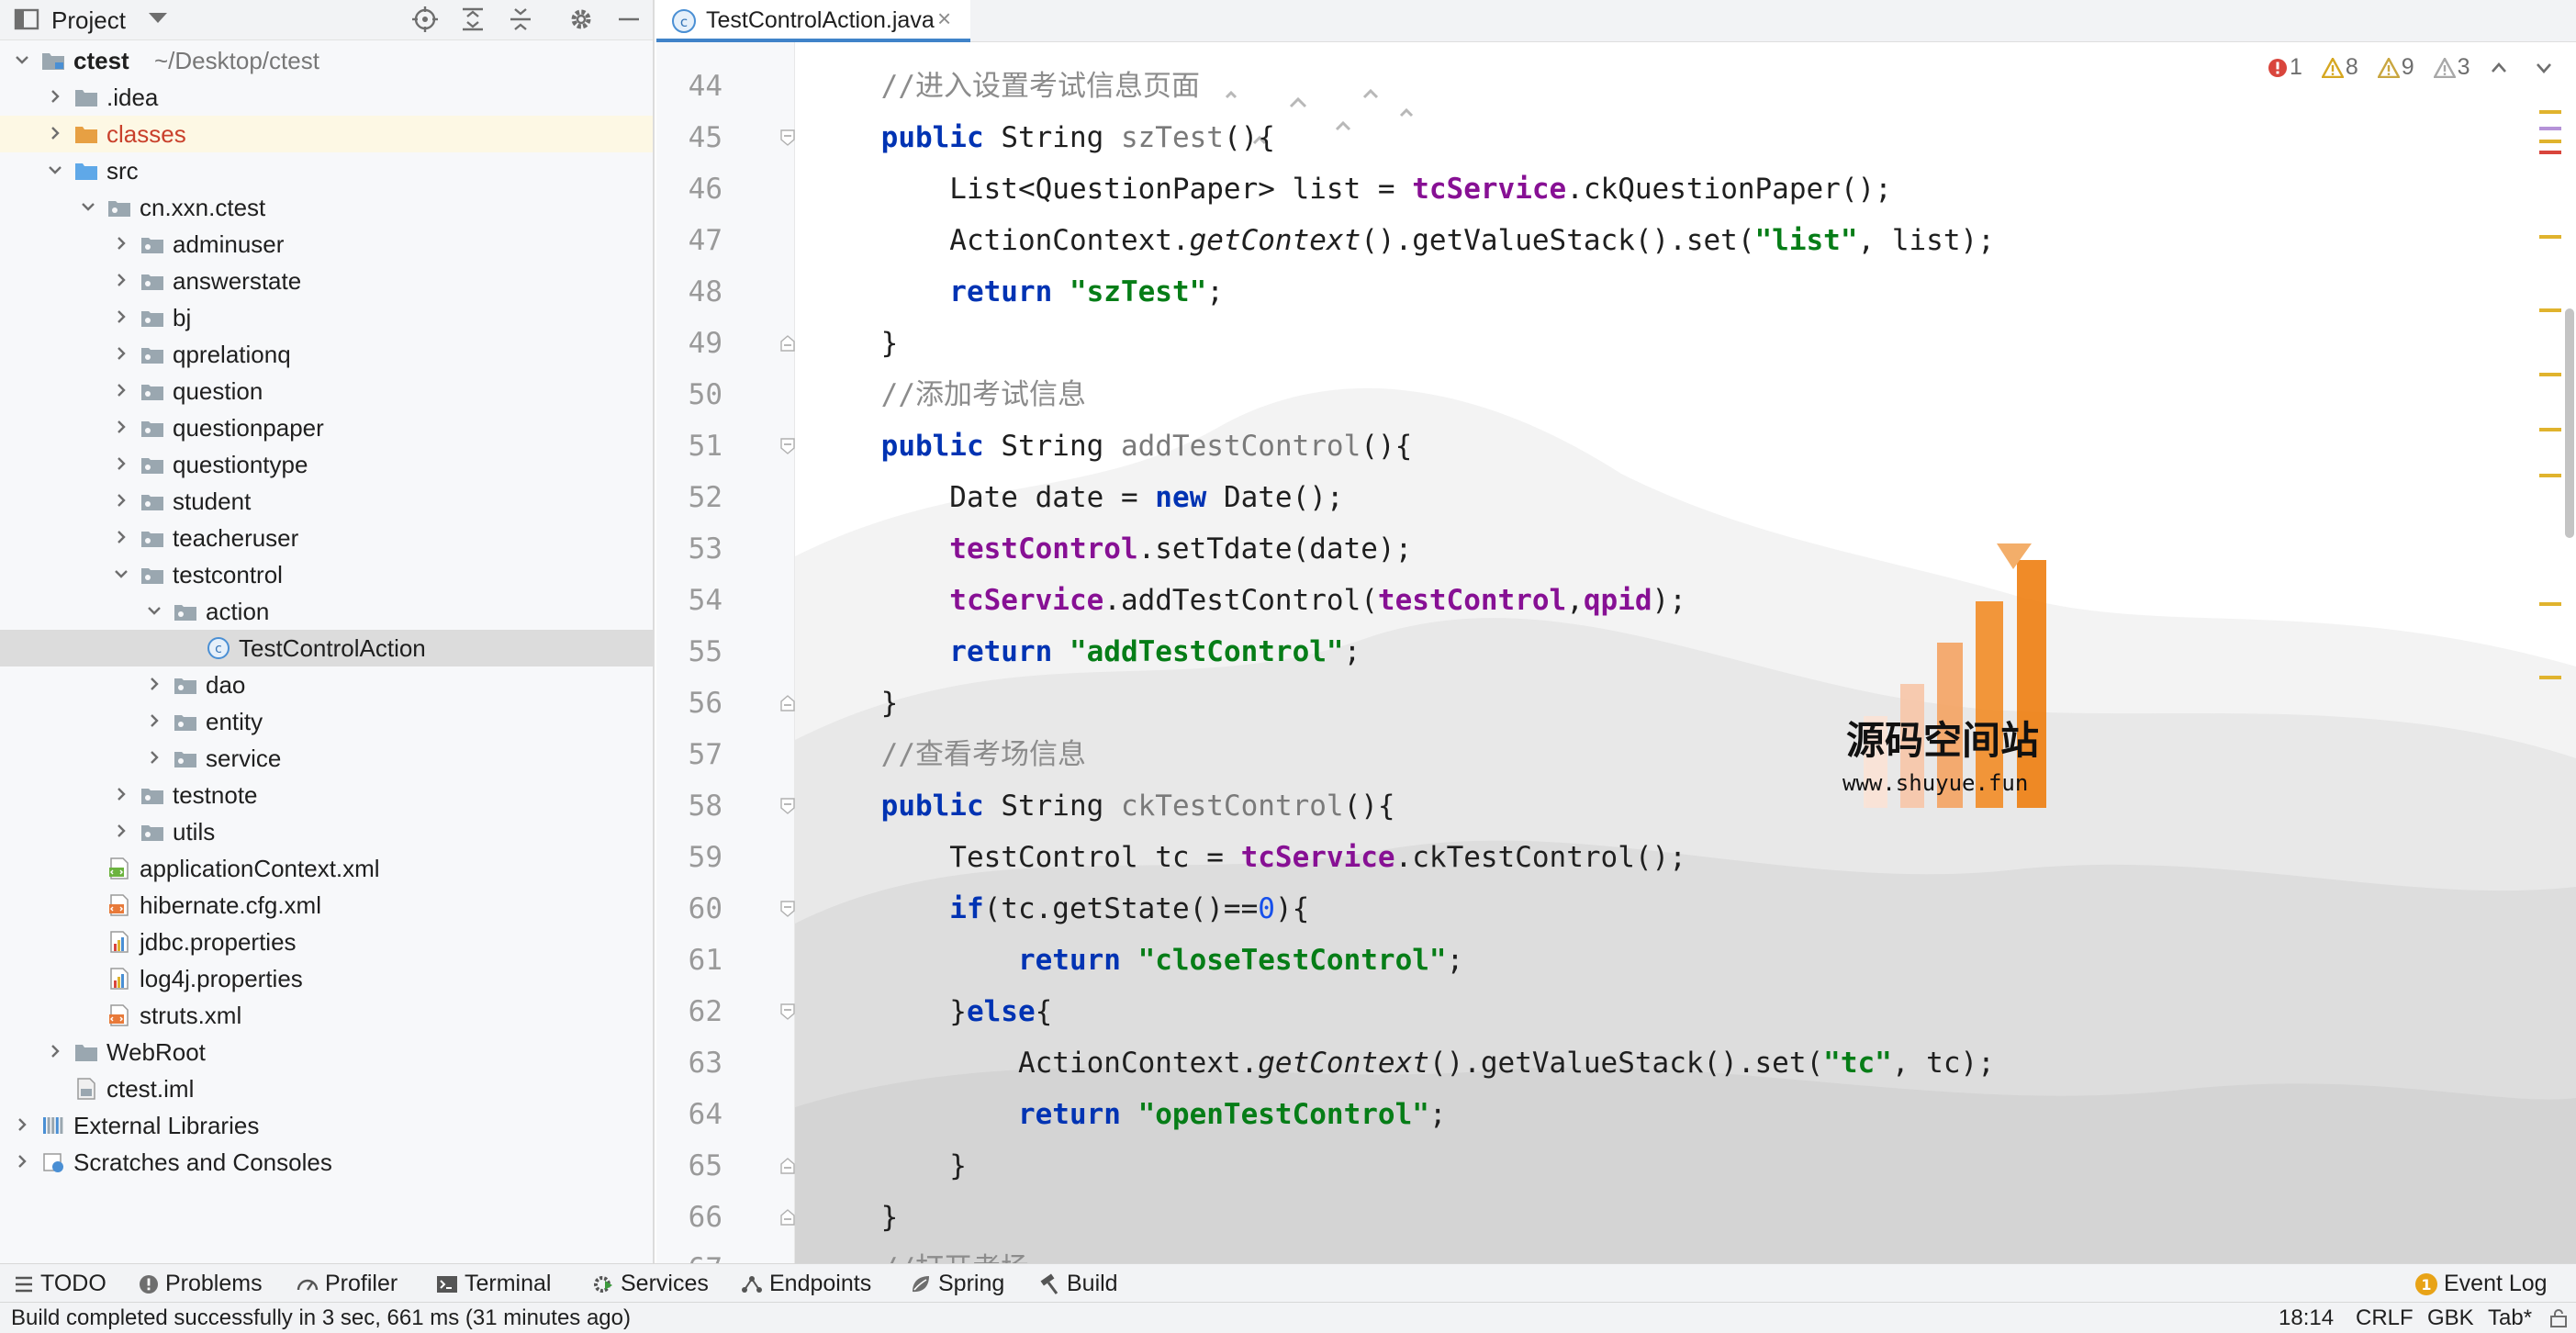  Describe the element at coordinates (326, 97) in the screenshot. I see `tree-item-idea: .idea` at that location.